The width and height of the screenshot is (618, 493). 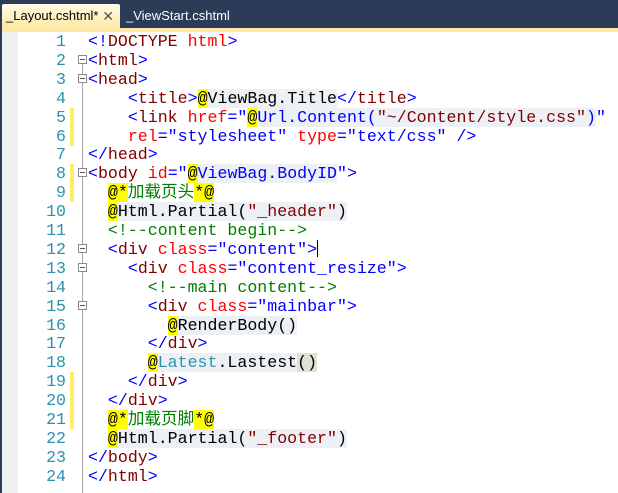 What do you see at coordinates (207, 230) in the screenshot?
I see `code-token: <!--content begin-->` at bounding box center [207, 230].